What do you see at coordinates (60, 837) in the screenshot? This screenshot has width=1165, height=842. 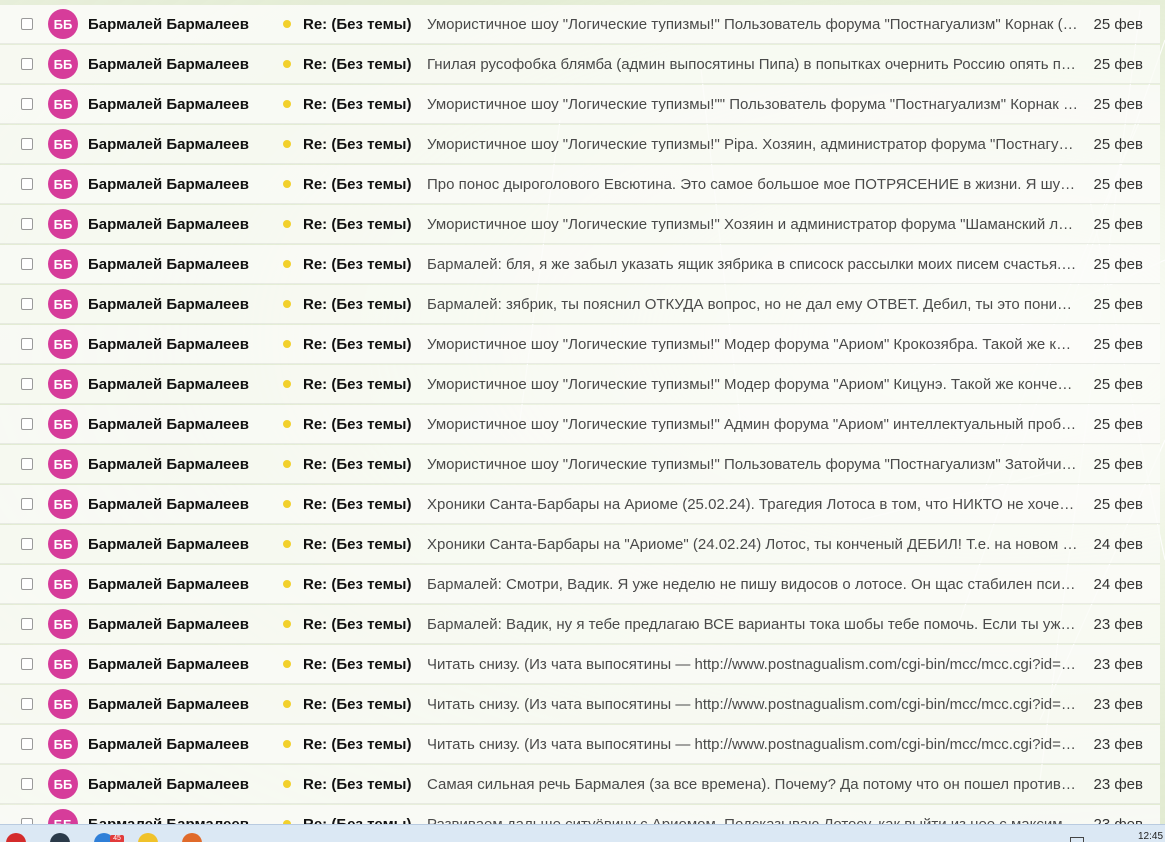 I see `media-icon` at bounding box center [60, 837].